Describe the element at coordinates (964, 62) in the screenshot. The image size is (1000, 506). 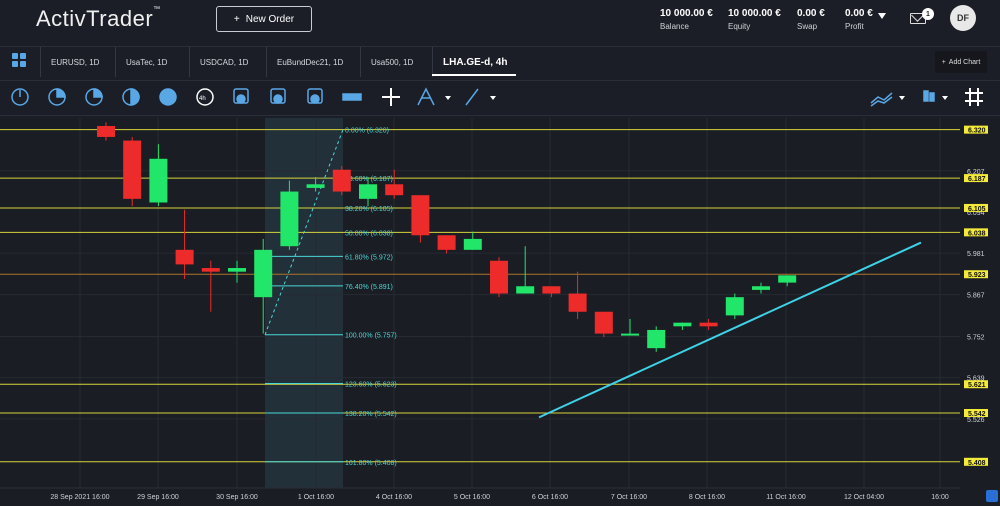
I see `add-chart-label: Add Chart` at that location.